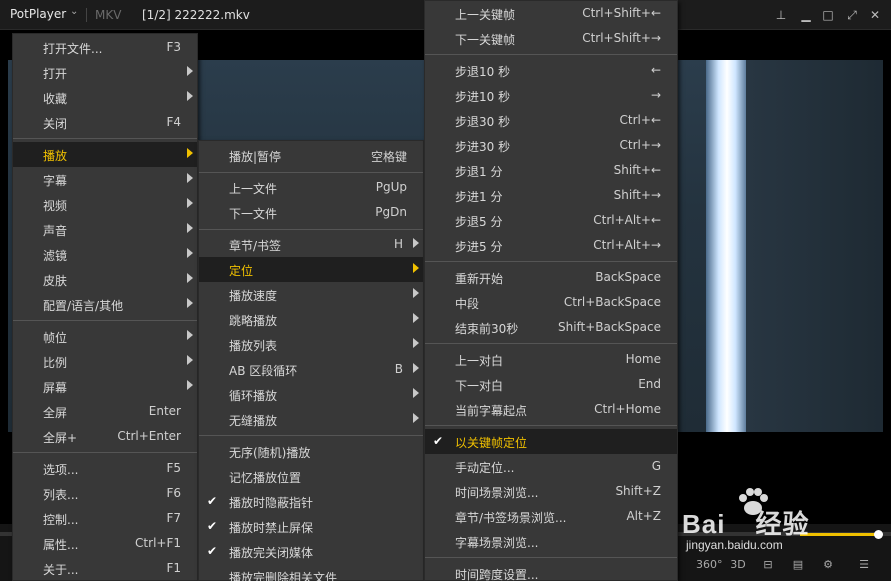 The height and width of the screenshot is (581, 891). What do you see at coordinates (311, 394) in the screenshot?
I see `menu-item: 循环播放` at bounding box center [311, 394].